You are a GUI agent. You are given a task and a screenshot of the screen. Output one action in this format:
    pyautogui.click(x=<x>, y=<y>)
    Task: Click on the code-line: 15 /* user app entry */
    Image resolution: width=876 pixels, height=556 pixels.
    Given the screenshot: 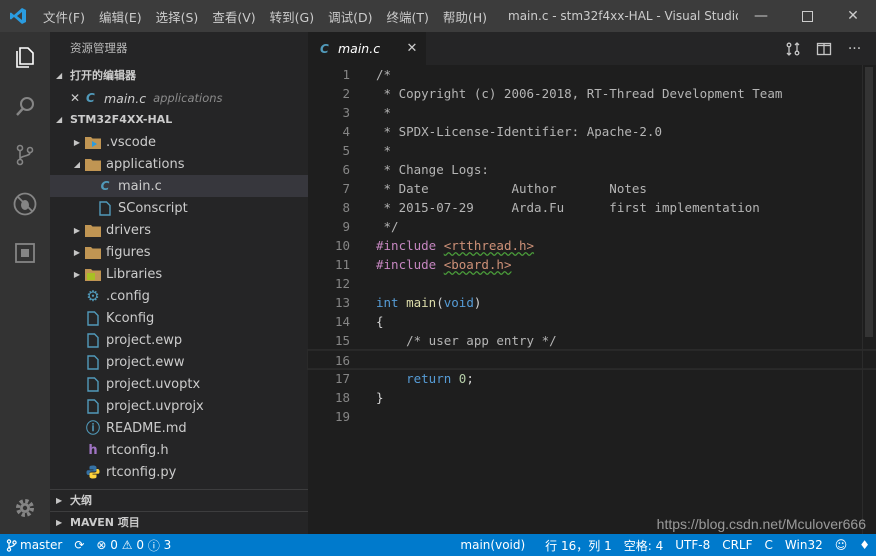 What is the action you would take?
    pyautogui.click(x=592, y=340)
    